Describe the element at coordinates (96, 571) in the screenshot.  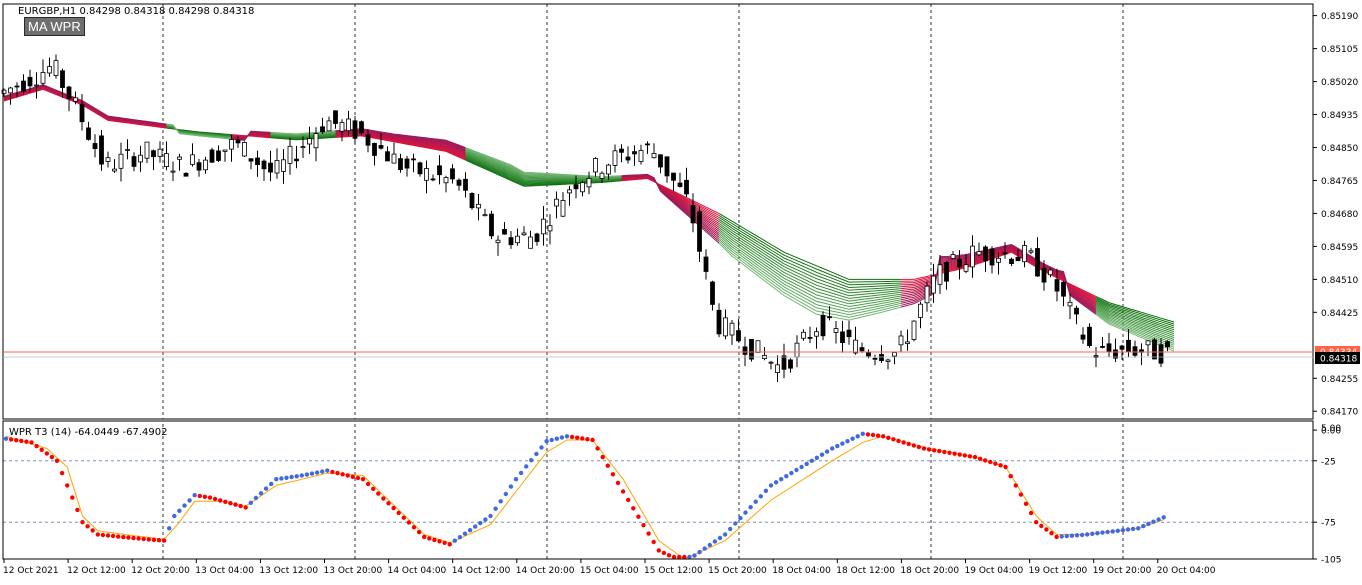
I see `time-tick-label-1: 12 Oct 12:00` at that location.